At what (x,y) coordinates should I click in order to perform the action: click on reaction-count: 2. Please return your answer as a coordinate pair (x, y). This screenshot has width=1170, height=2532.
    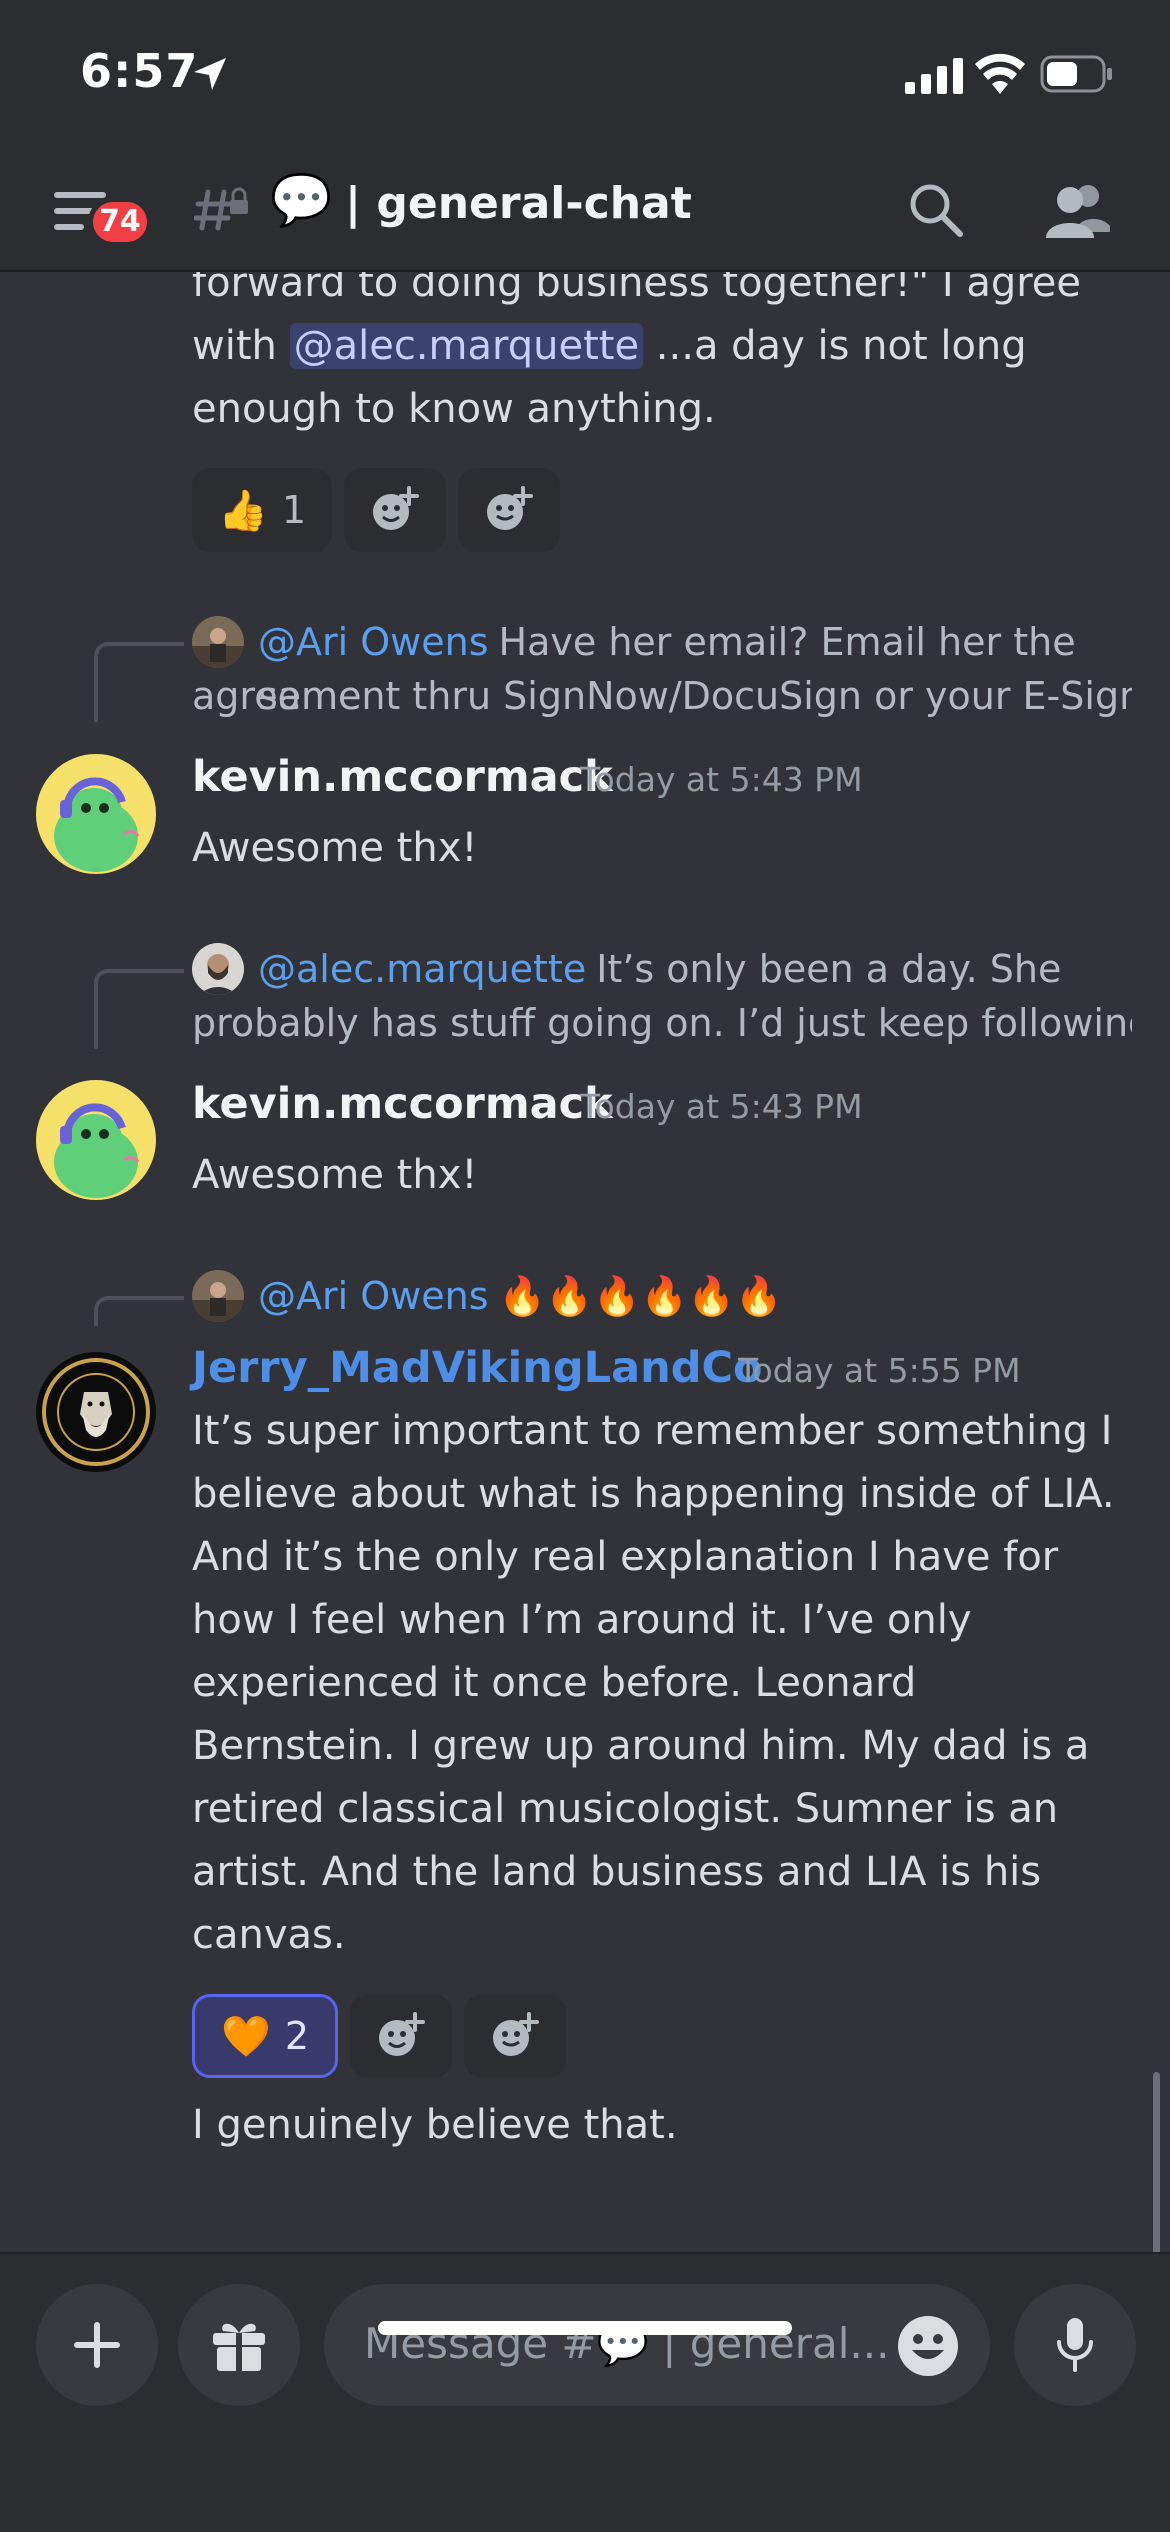
    Looking at the image, I should click on (296, 2036).